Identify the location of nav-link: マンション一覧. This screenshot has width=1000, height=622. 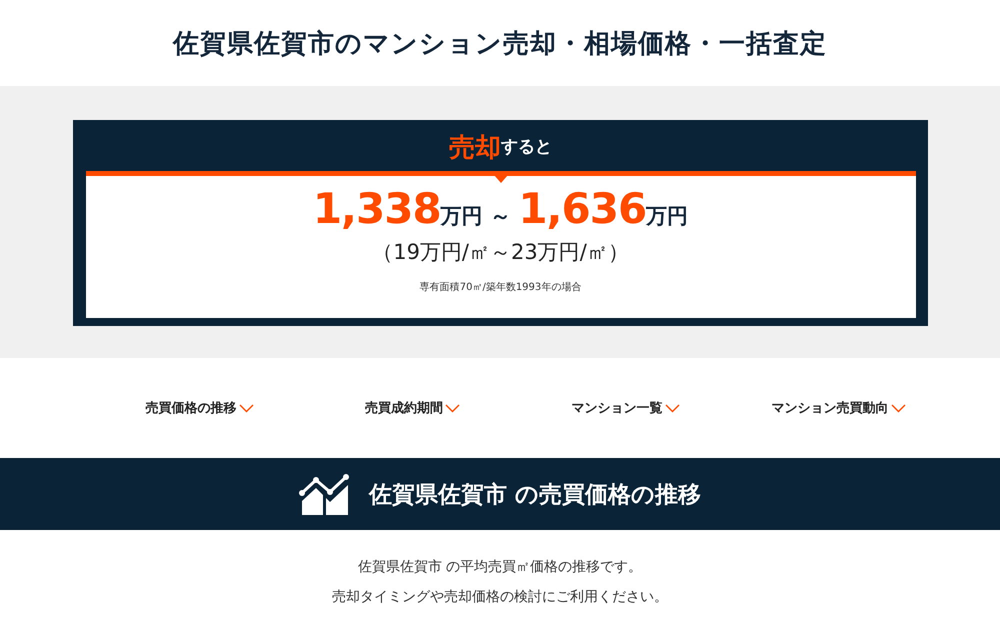
(626, 408).